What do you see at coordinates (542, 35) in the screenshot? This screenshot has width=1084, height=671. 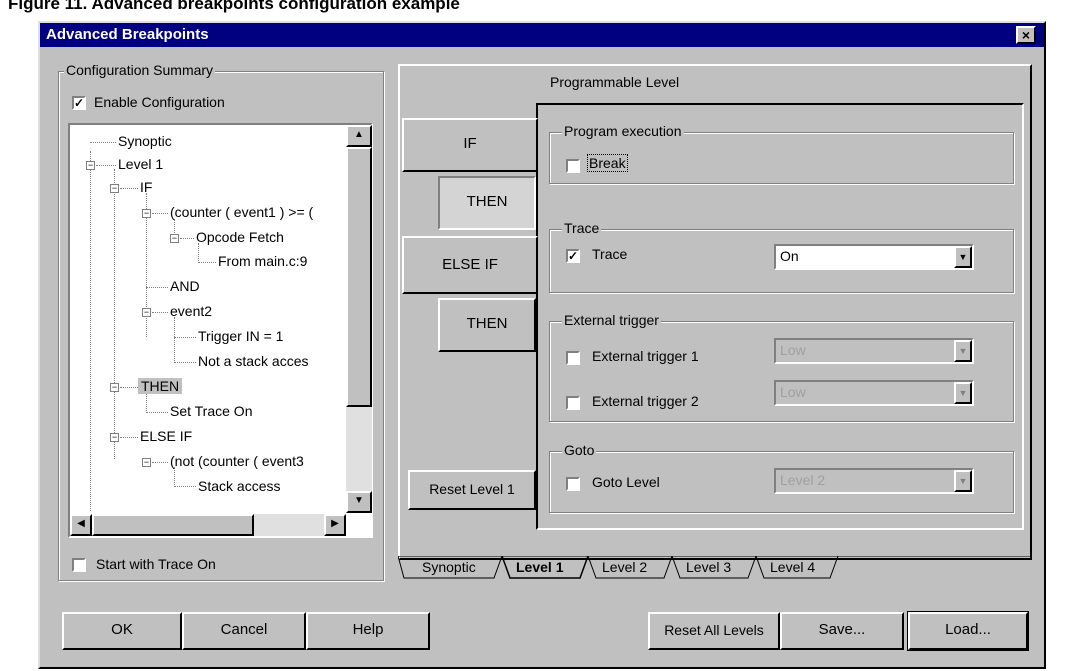 I see `title-bar: Advanced Breakpoints` at bounding box center [542, 35].